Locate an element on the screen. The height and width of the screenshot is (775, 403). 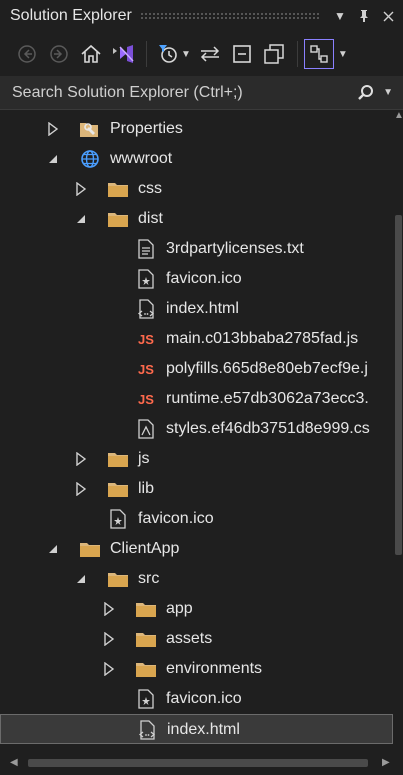
text-file-icon is located at coordinates (146, 249).